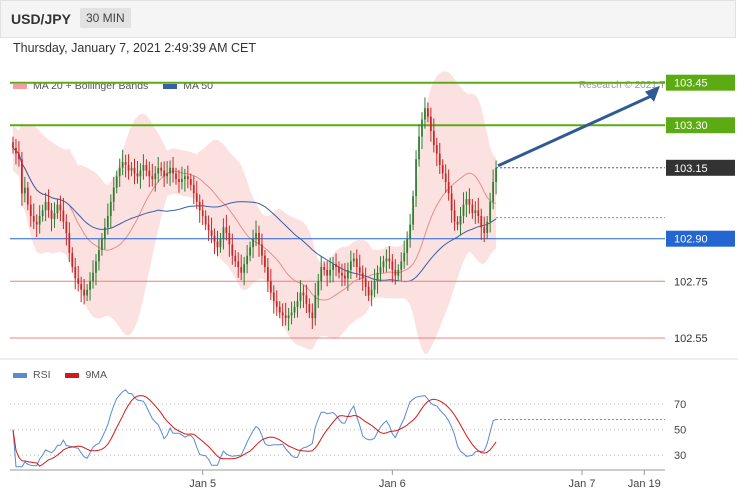 Image resolution: width=738 pixels, height=500 pixels. What do you see at coordinates (691, 169) in the screenshot?
I see `level-label-2: 103.15` at bounding box center [691, 169].